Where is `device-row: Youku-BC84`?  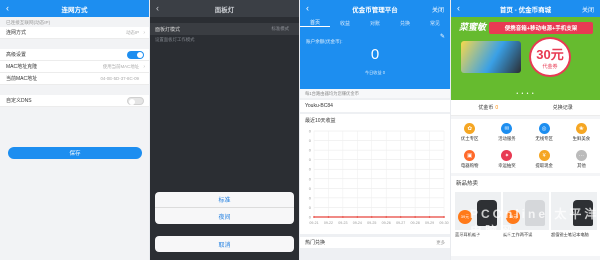 device-row: Youku-BC84 is located at coordinates (375, 106).